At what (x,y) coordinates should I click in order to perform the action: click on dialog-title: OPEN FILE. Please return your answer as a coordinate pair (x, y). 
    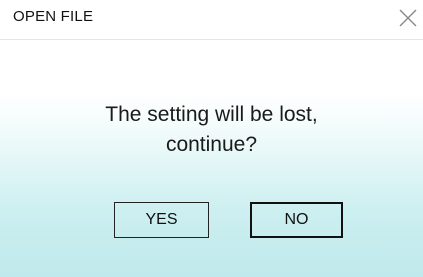
    Looking at the image, I should click on (53, 16).